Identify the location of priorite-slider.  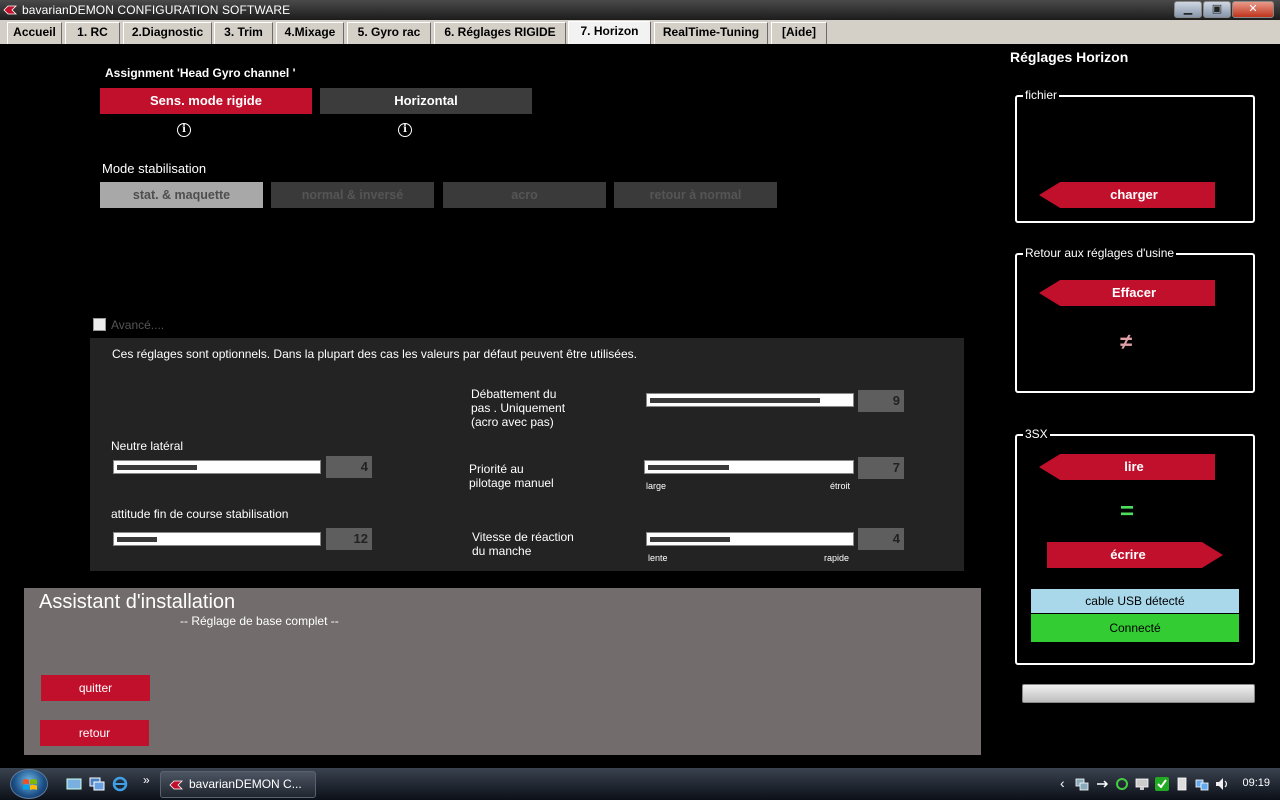
(749, 467).